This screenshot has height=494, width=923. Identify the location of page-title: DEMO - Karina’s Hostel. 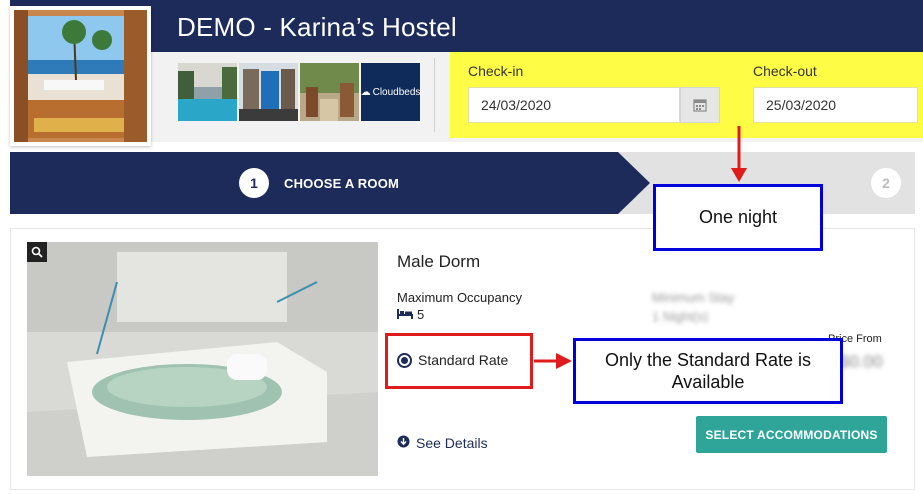
(317, 27).